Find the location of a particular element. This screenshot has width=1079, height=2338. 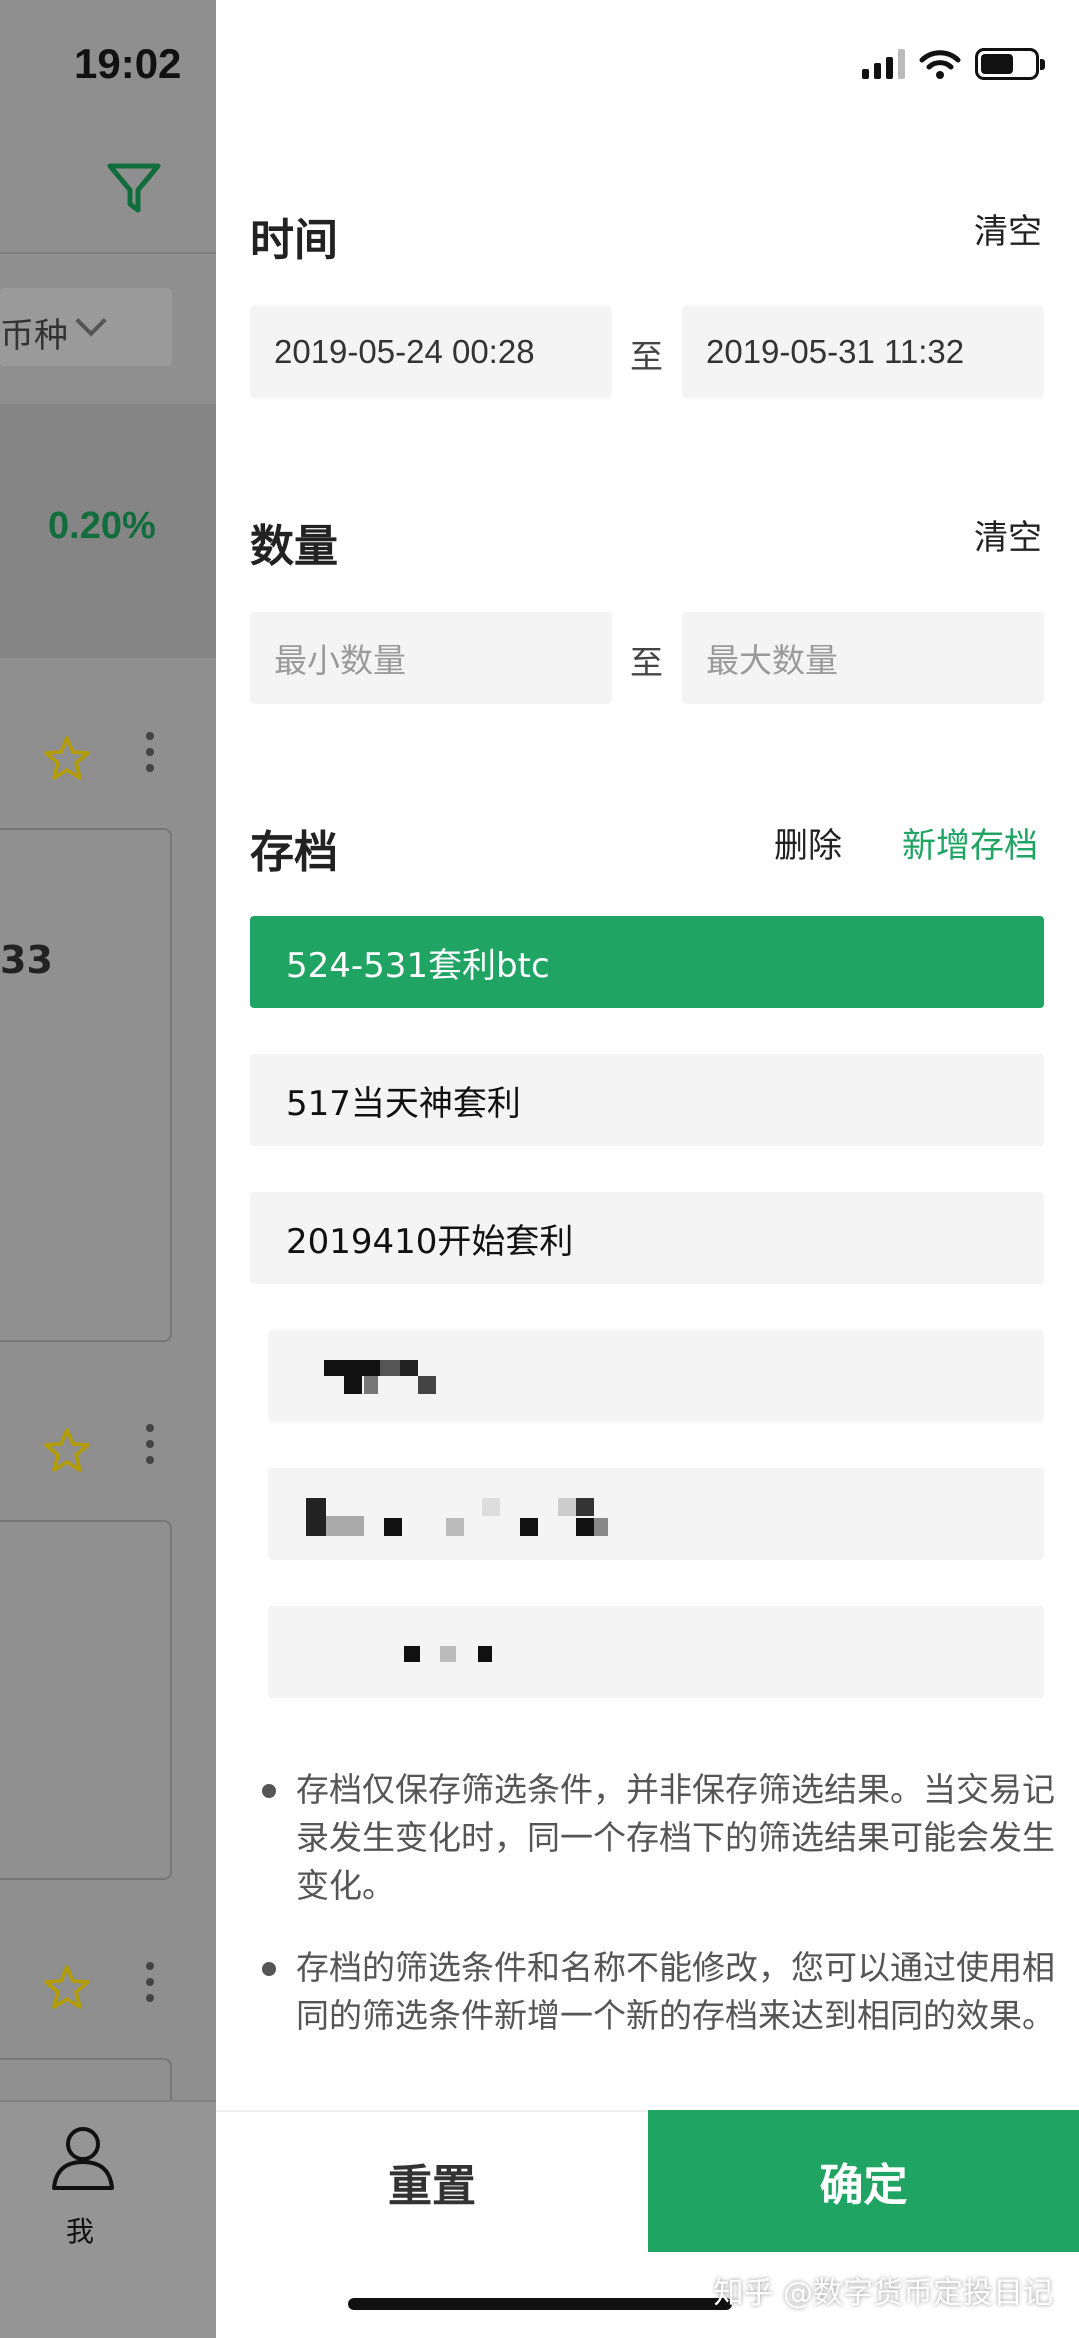

archive-item: 2019410开始套利 is located at coordinates (647, 1238).